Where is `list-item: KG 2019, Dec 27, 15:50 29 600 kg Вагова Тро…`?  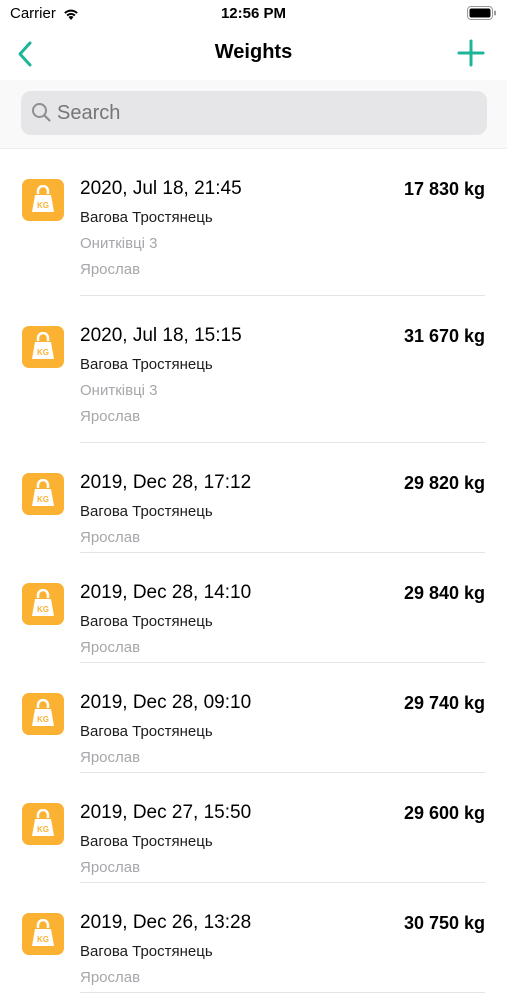
list-item: KG 2019, Dec 27, 15:50 29 600 kg Вагова Тро… is located at coordinates (253, 828).